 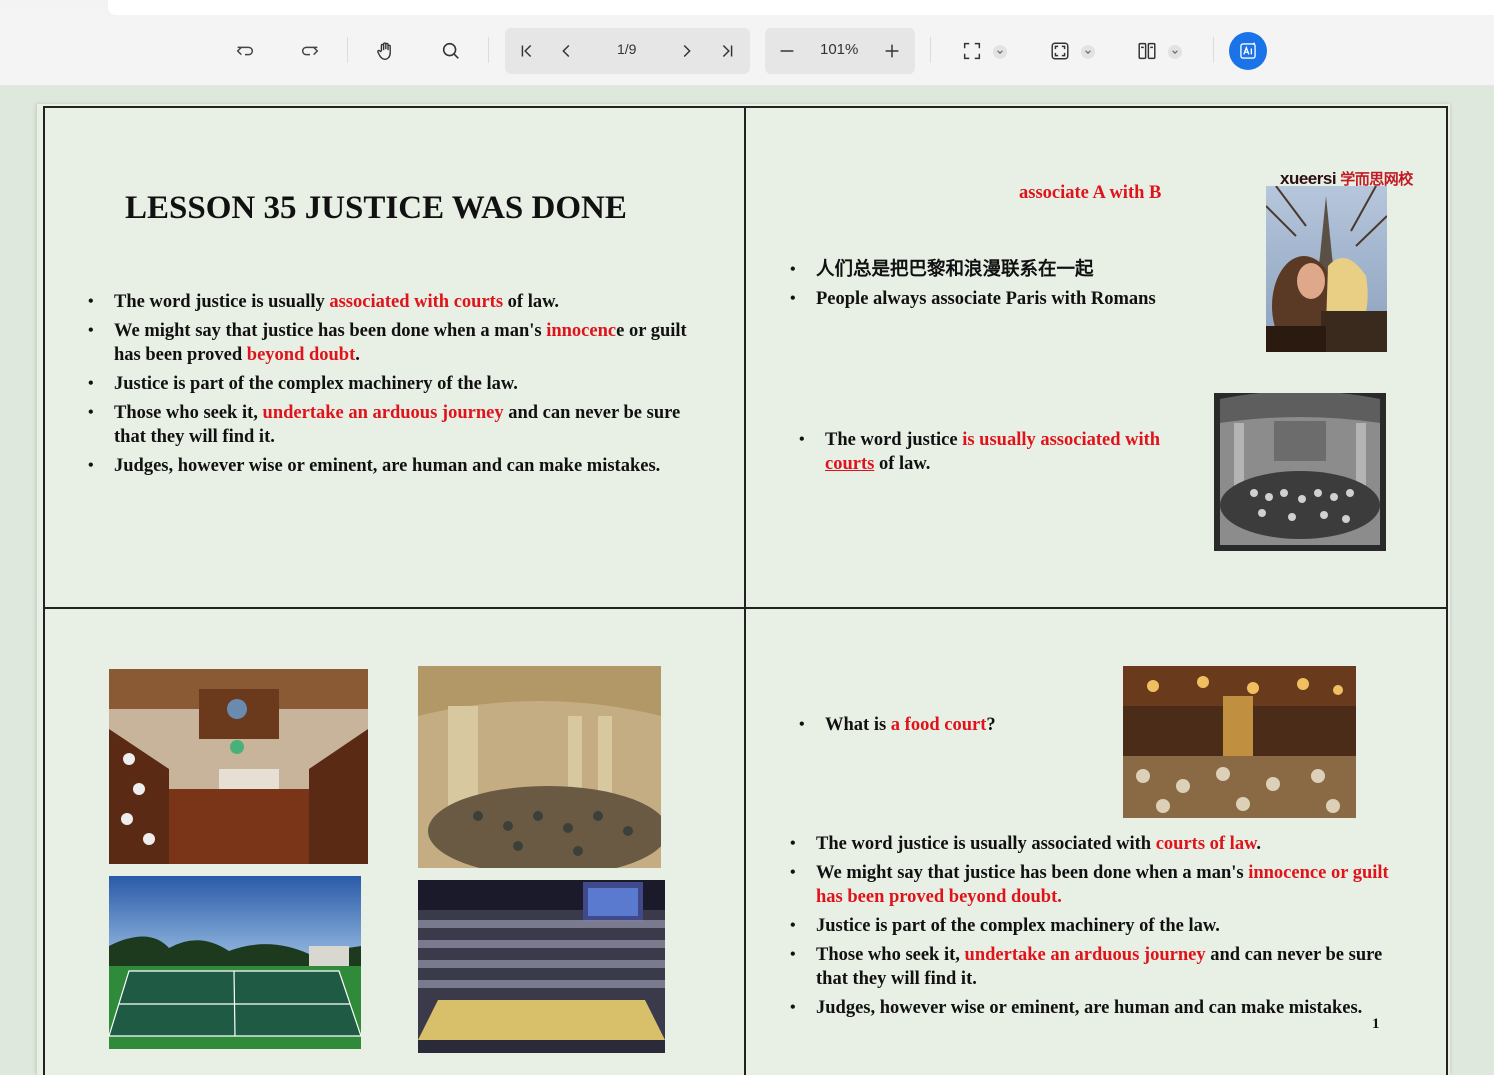 What do you see at coordinates (1300, 472) in the screenshot?
I see `court-engraving-image` at bounding box center [1300, 472].